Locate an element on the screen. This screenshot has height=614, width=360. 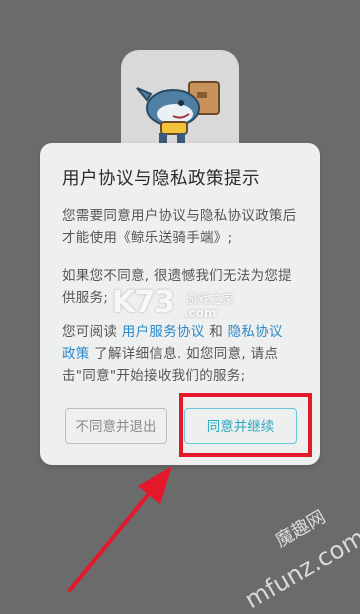
privacy-link-part1: 隐私协议 is located at coordinates (255, 332).